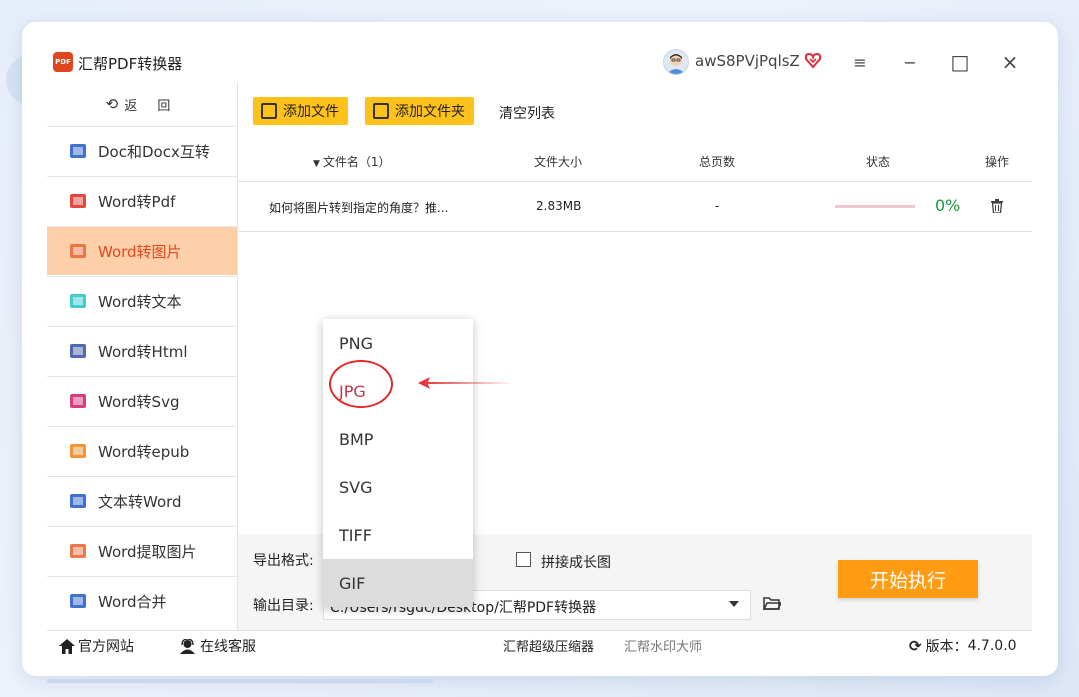  I want to click on online-support-label: 在线客服, so click(228, 647).